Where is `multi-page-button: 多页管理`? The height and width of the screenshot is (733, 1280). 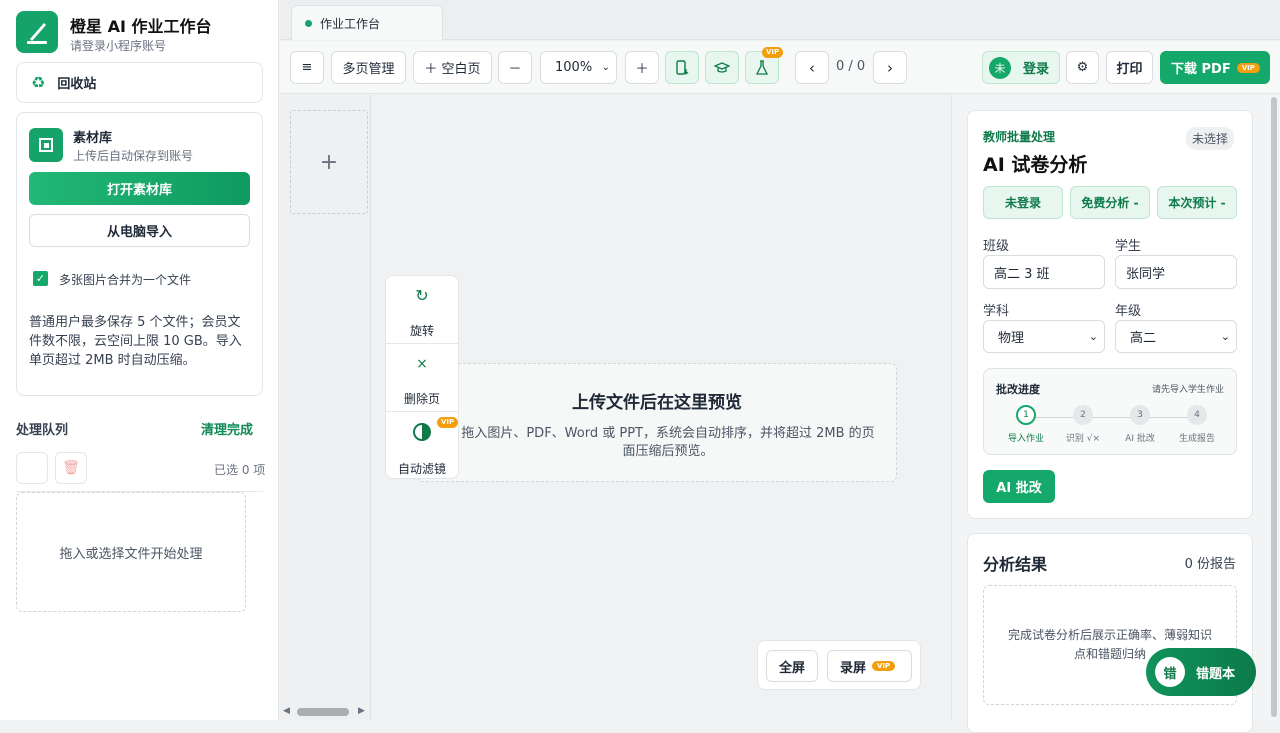 multi-page-button: 多页管理 is located at coordinates (368, 67).